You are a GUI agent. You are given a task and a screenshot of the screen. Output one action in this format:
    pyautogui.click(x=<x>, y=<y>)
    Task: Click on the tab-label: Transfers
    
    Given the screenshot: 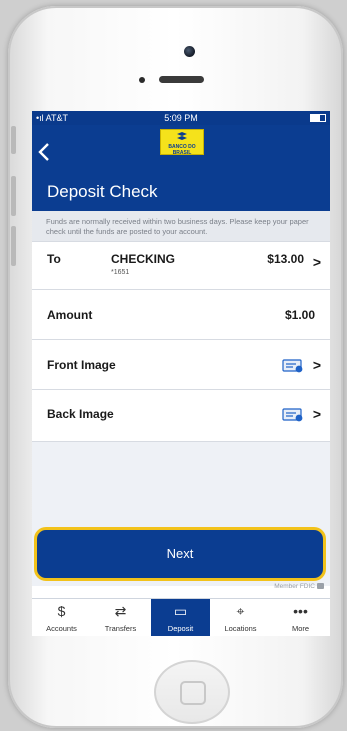 What is the action you would take?
    pyautogui.click(x=120, y=628)
    